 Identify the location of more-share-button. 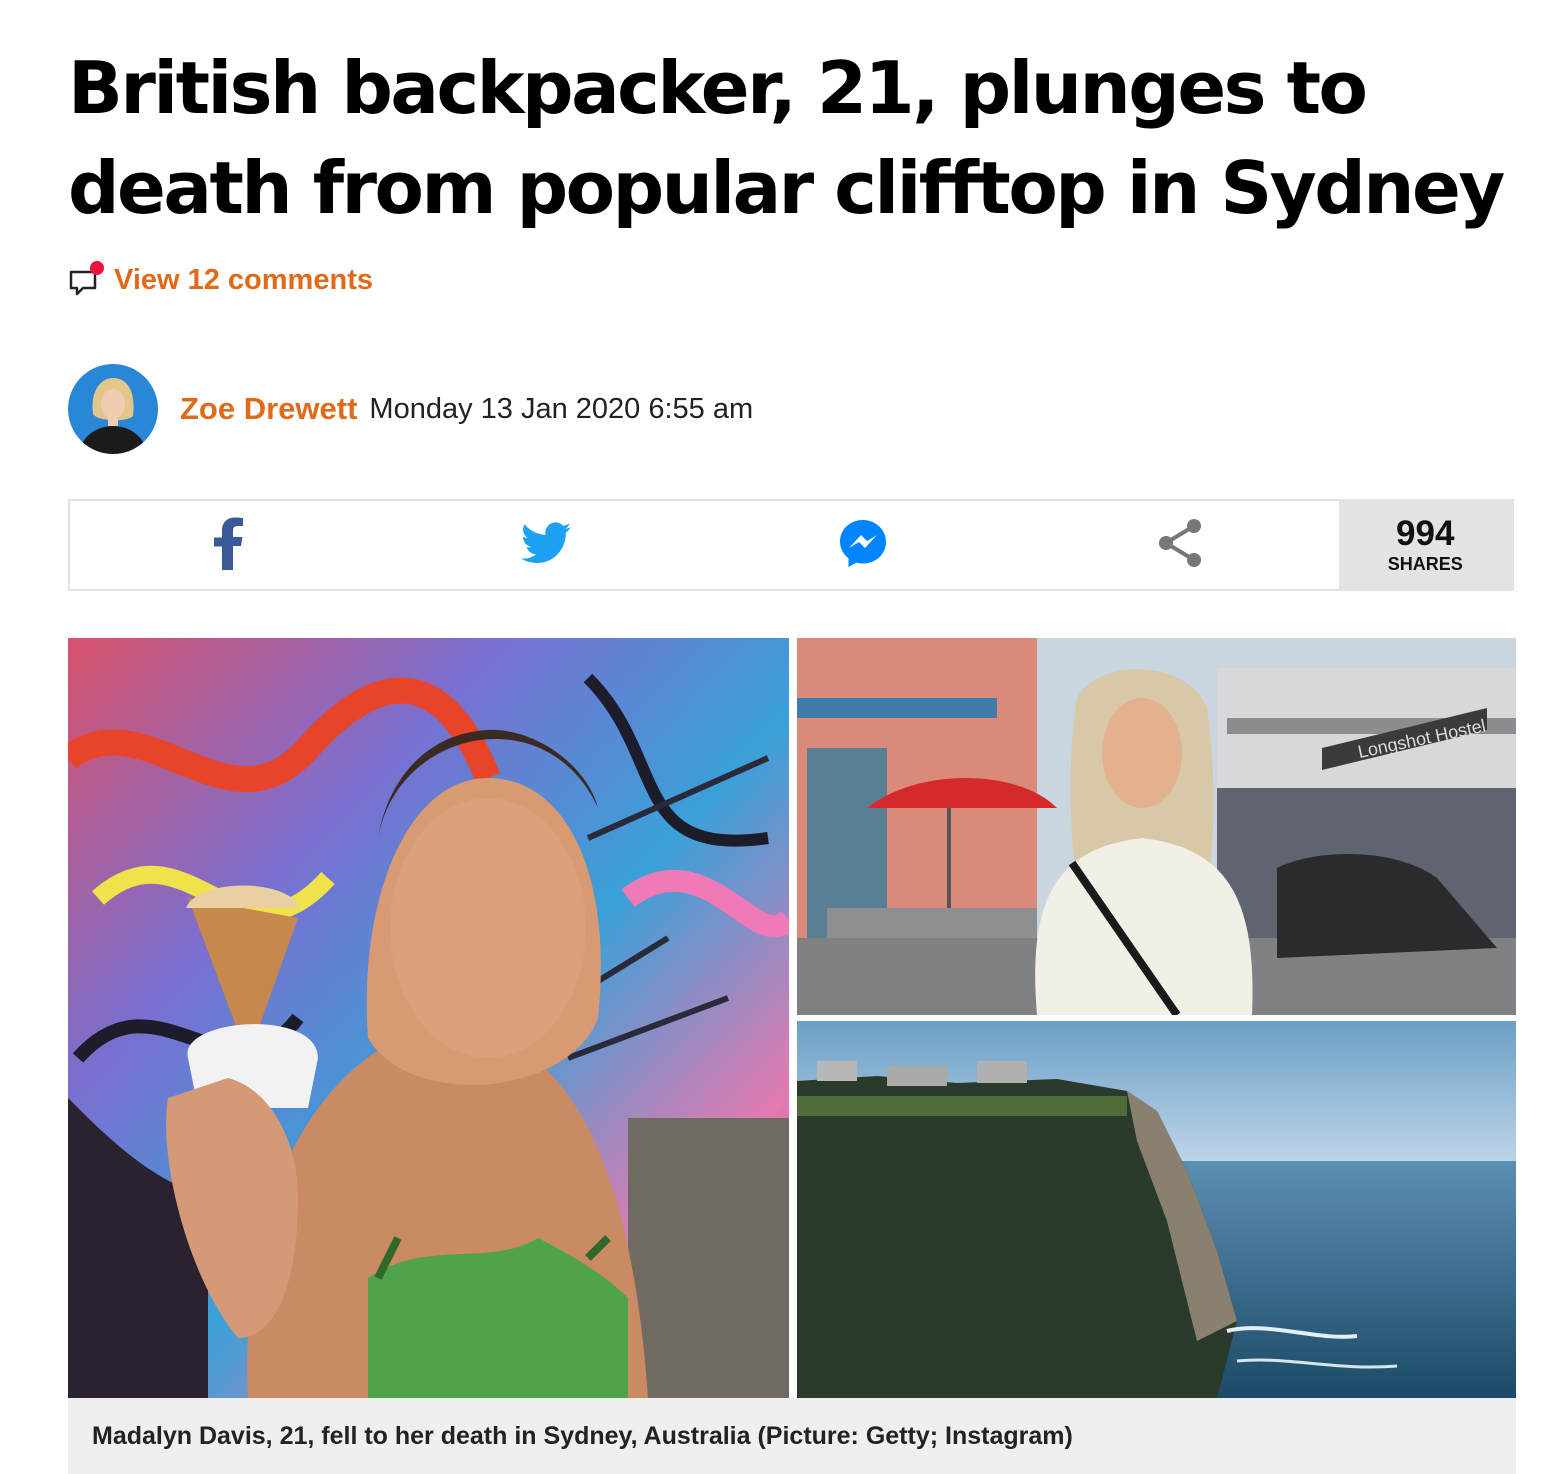
(1179, 545).